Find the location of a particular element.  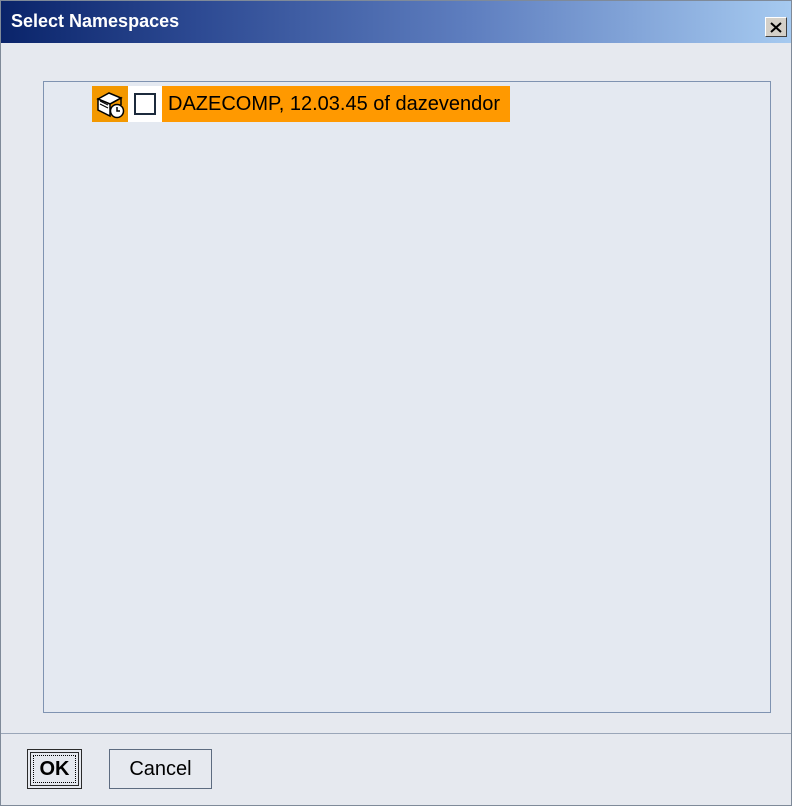

close-button is located at coordinates (776, 27).